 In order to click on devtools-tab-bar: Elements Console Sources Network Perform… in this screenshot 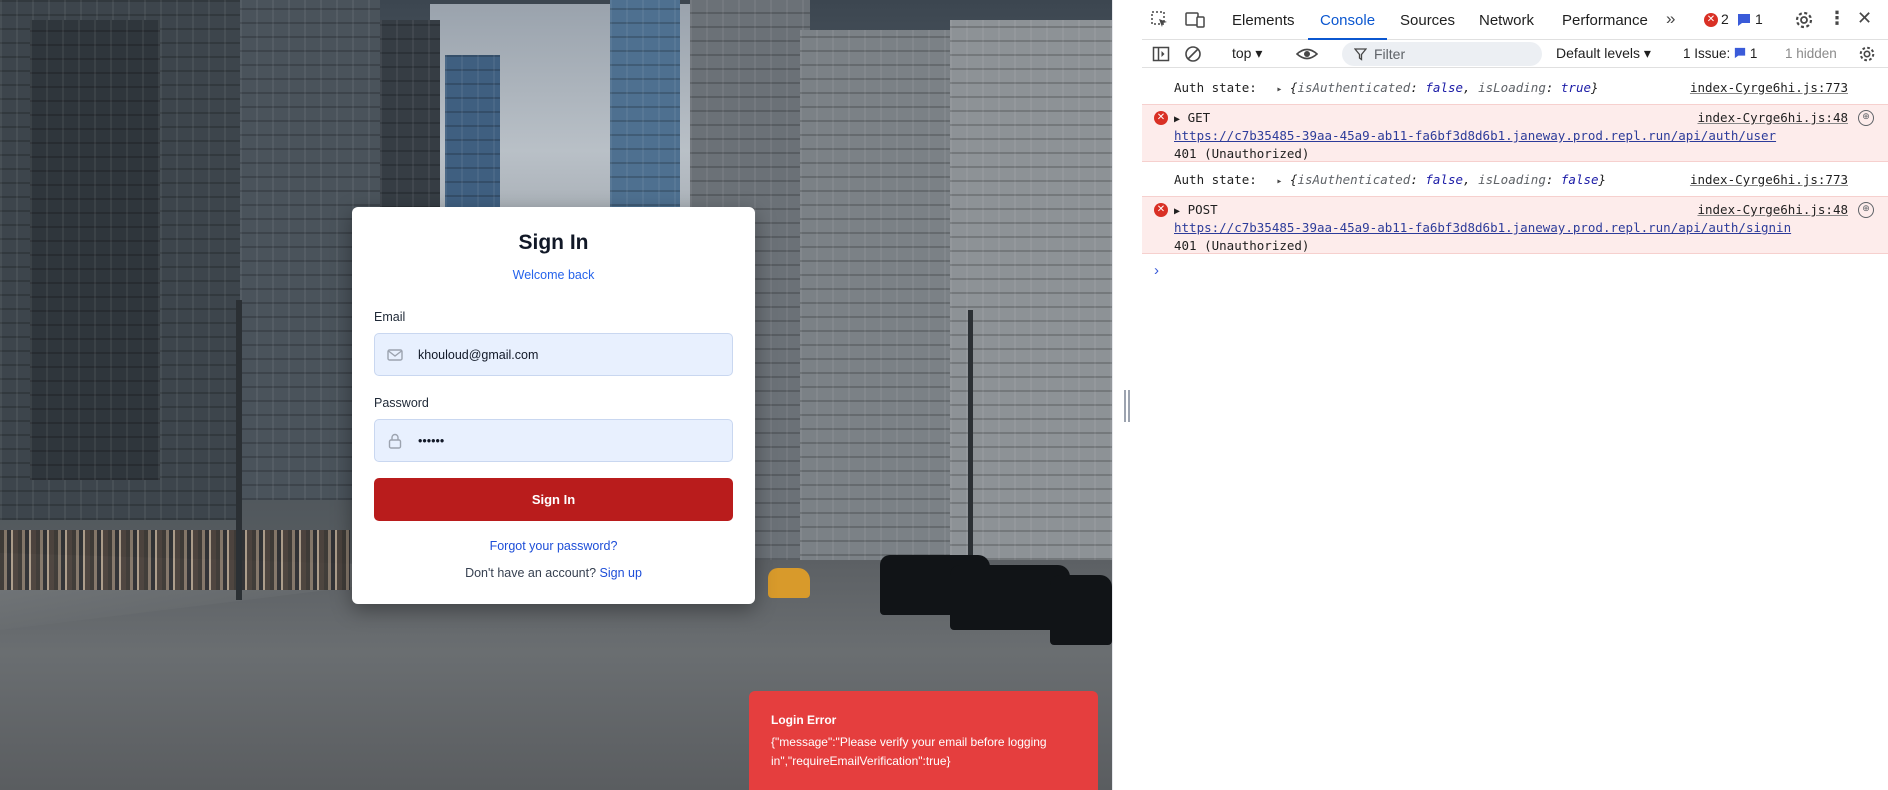, I will do `click(1515, 20)`.